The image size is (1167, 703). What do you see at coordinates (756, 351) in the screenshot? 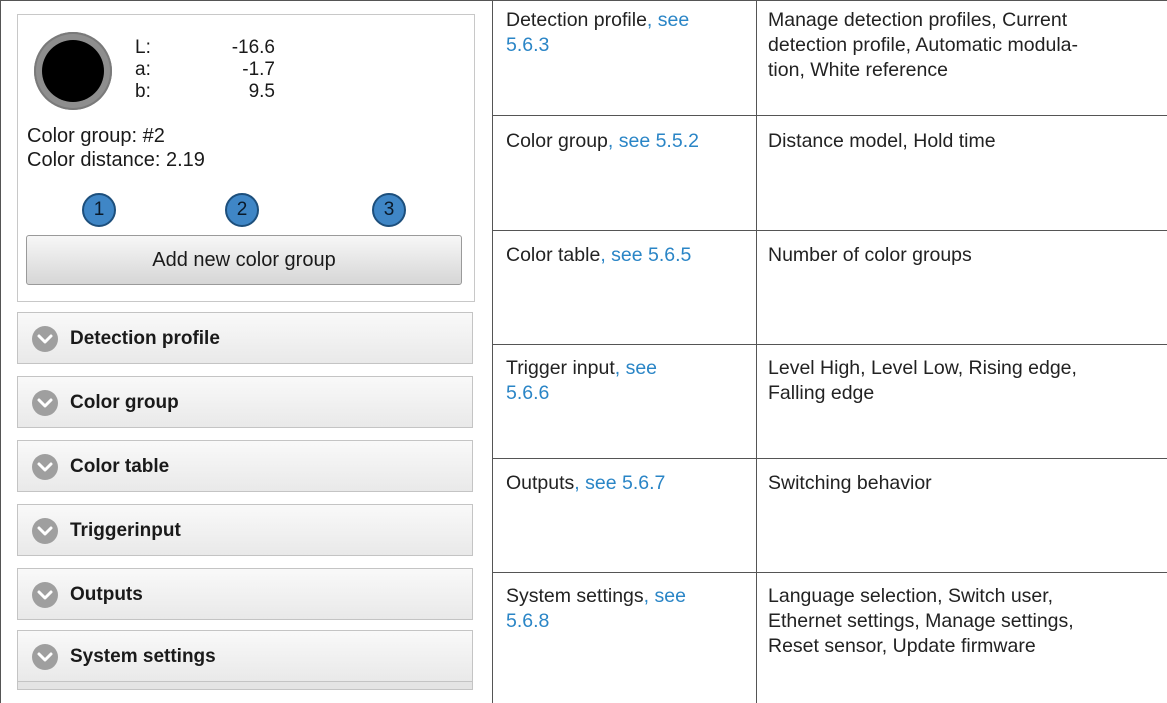
I see `table-border-col2` at bounding box center [756, 351].